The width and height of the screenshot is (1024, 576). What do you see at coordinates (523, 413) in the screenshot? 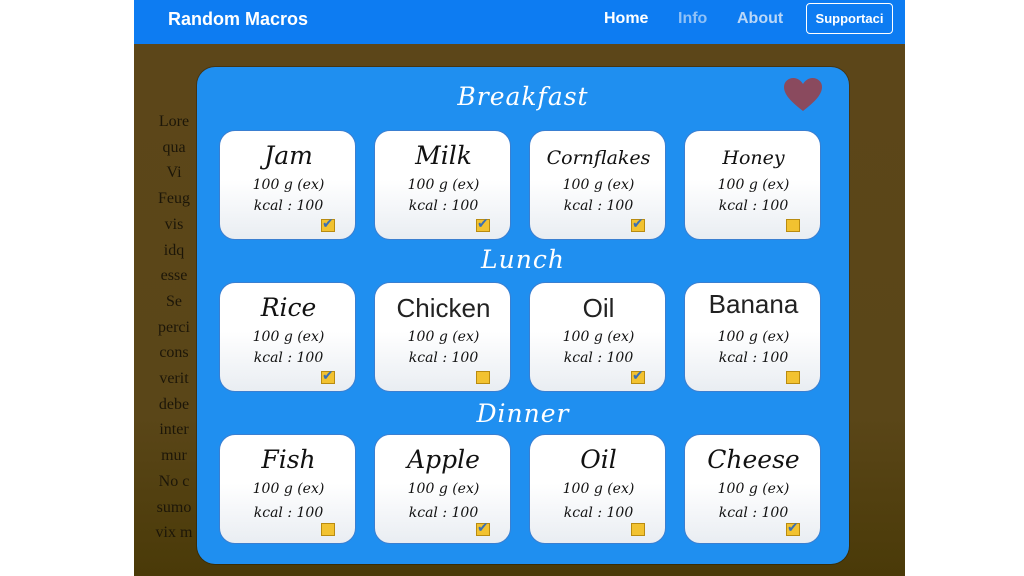
I see `section-title-dinner: Dinner` at bounding box center [523, 413].